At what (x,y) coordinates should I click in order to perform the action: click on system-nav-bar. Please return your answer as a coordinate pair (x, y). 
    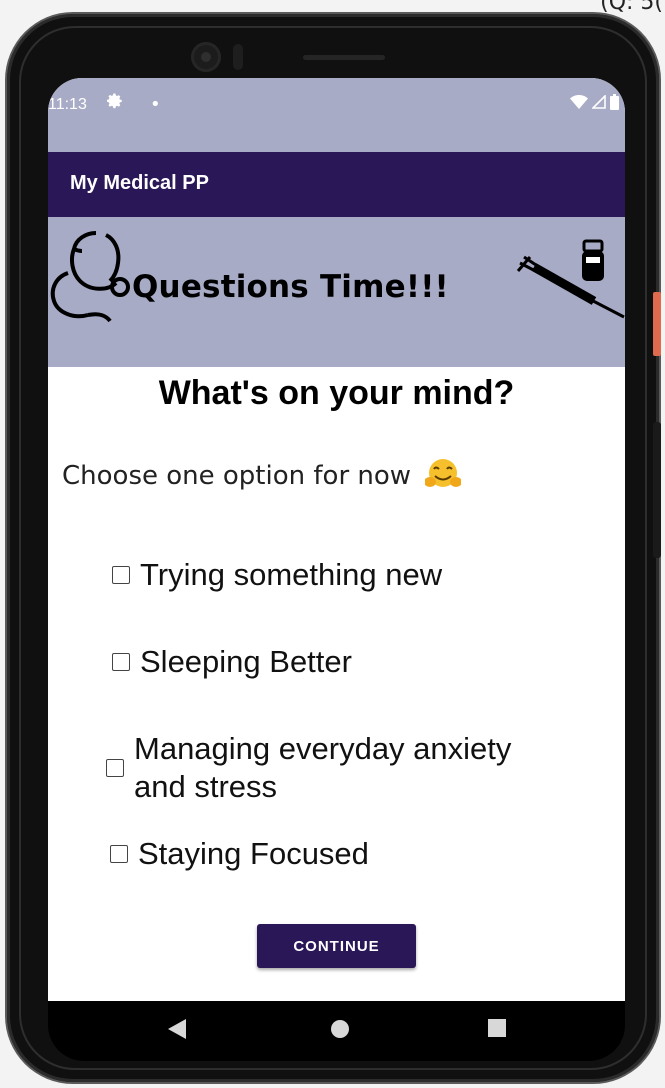
    Looking at the image, I should click on (336, 1031).